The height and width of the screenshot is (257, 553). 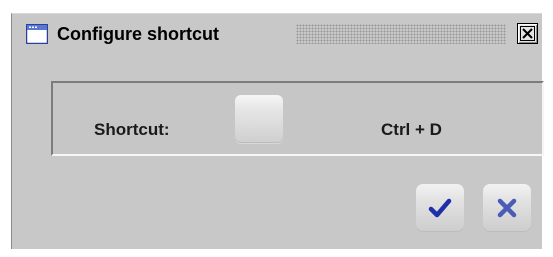 What do you see at coordinates (401, 34) in the screenshot?
I see `title-bar-grip` at bounding box center [401, 34].